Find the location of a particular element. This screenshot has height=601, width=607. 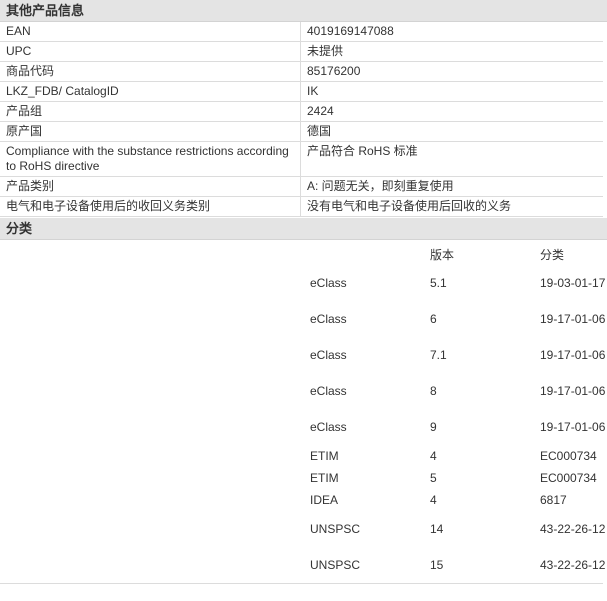

other-info-header: 其他产品信息 is located at coordinates (303, 11).